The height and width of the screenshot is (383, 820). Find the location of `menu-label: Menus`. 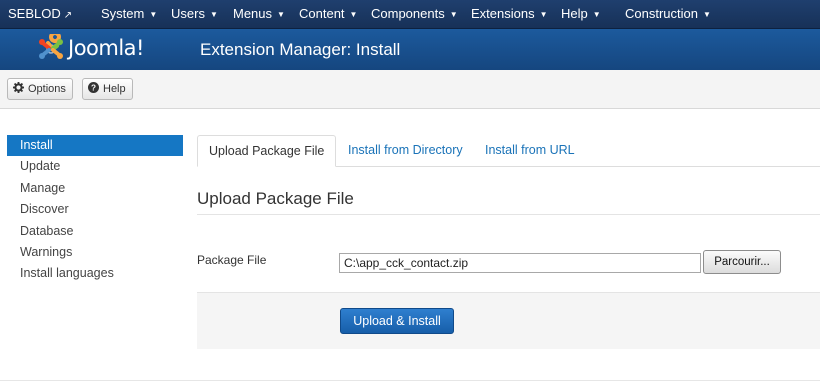

menu-label: Menus is located at coordinates (253, 13).